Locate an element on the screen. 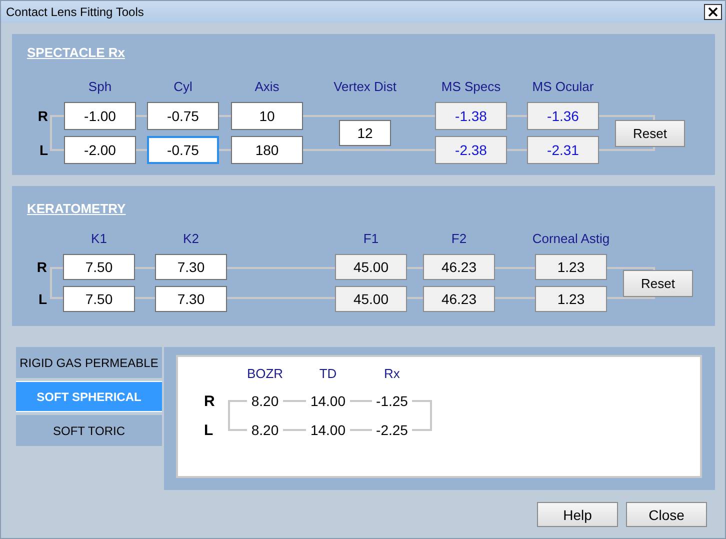 The width and height of the screenshot is (726, 539). column-header: F2 is located at coordinates (459, 238).